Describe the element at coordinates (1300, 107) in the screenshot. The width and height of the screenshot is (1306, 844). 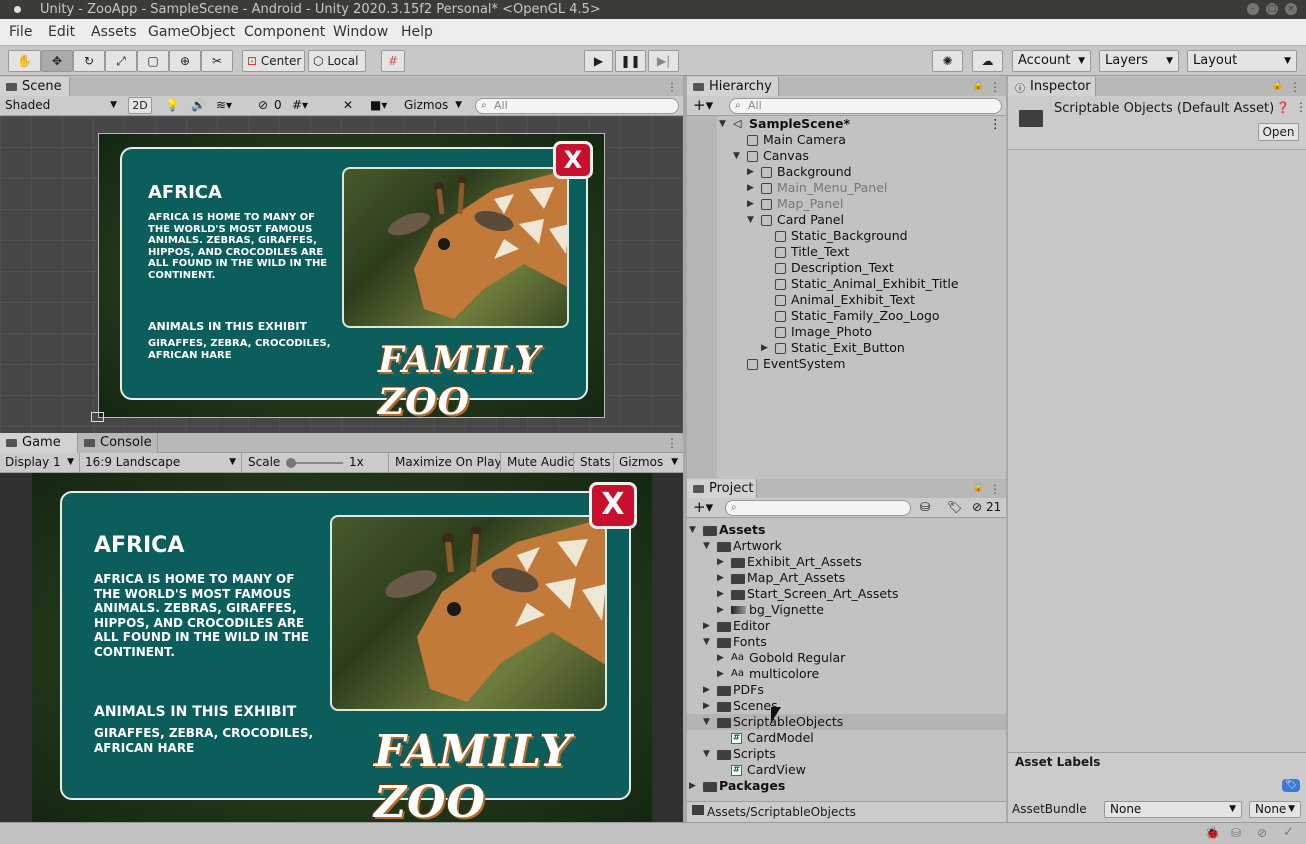
I see `inspector-context-icon: ⋮` at that location.